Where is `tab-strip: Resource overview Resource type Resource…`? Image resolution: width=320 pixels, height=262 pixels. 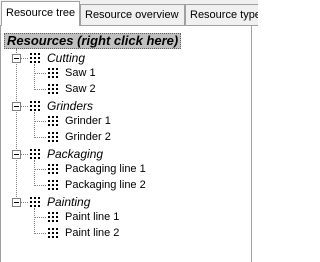
tab-strip: Resource overview Resource type Resource… is located at coordinates (129, 13).